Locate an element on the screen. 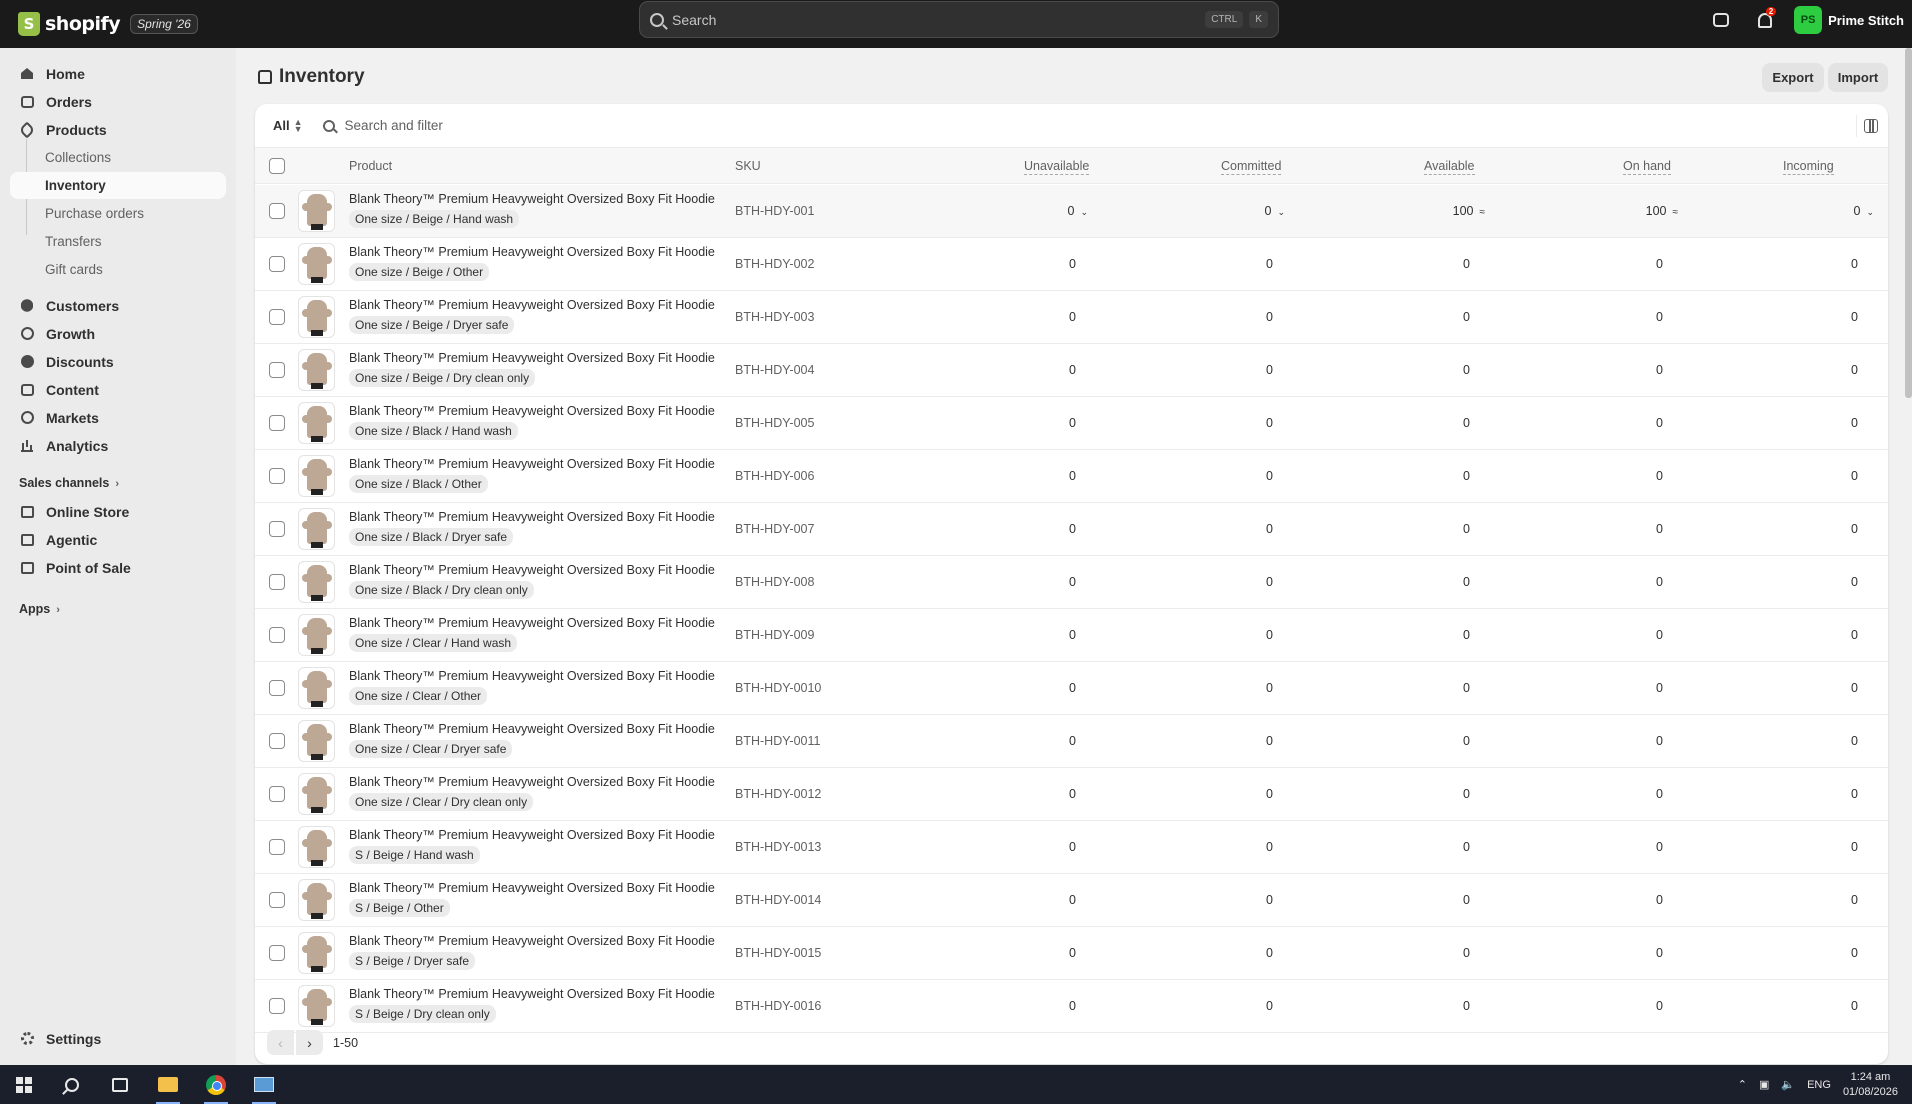 The image size is (1912, 1104). edition-badge: Spring '26 is located at coordinates (164, 24).